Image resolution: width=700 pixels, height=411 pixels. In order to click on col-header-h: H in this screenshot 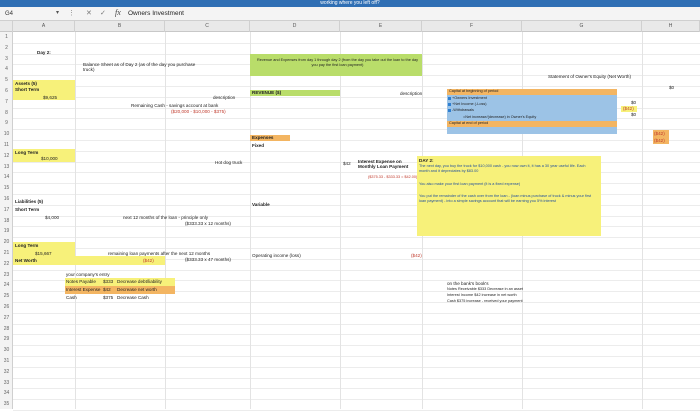, I will do `click(671, 26)`.